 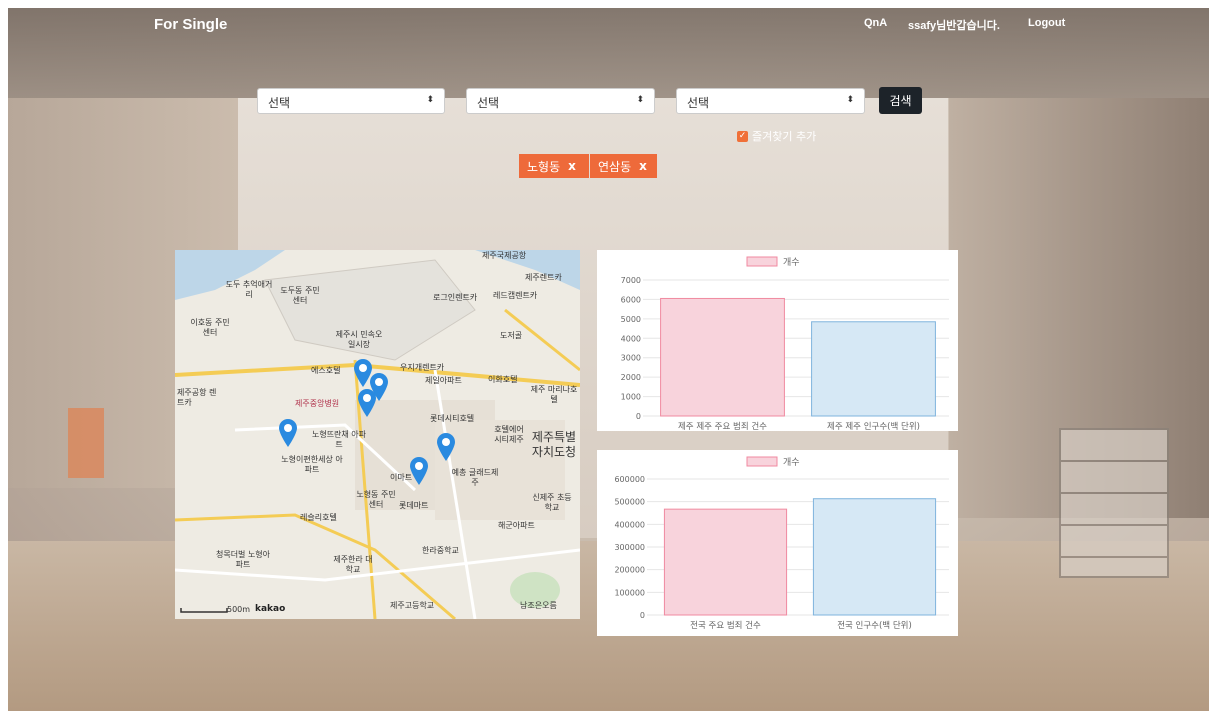 What do you see at coordinates (318, 517) in the screenshot?
I see `map-label: 레슬리호텔` at bounding box center [318, 517].